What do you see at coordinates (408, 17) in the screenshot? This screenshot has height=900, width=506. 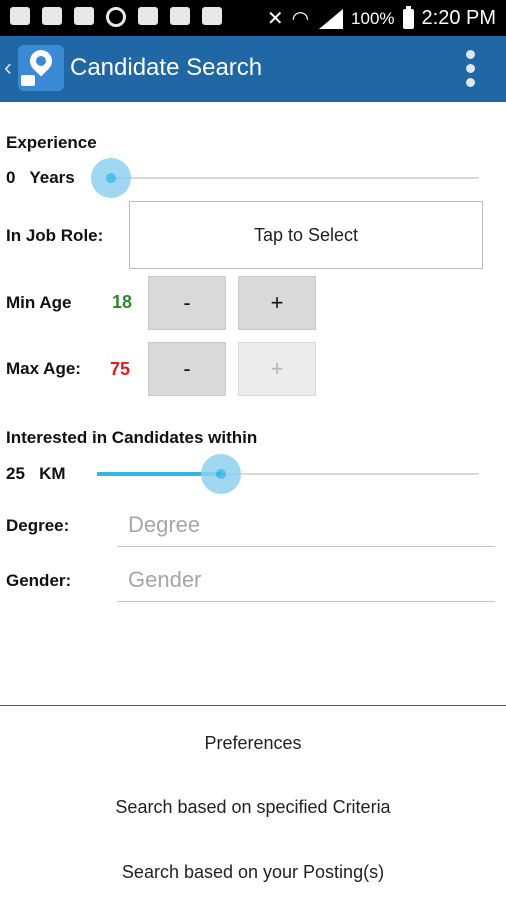 I see `battery-icon` at bounding box center [408, 17].